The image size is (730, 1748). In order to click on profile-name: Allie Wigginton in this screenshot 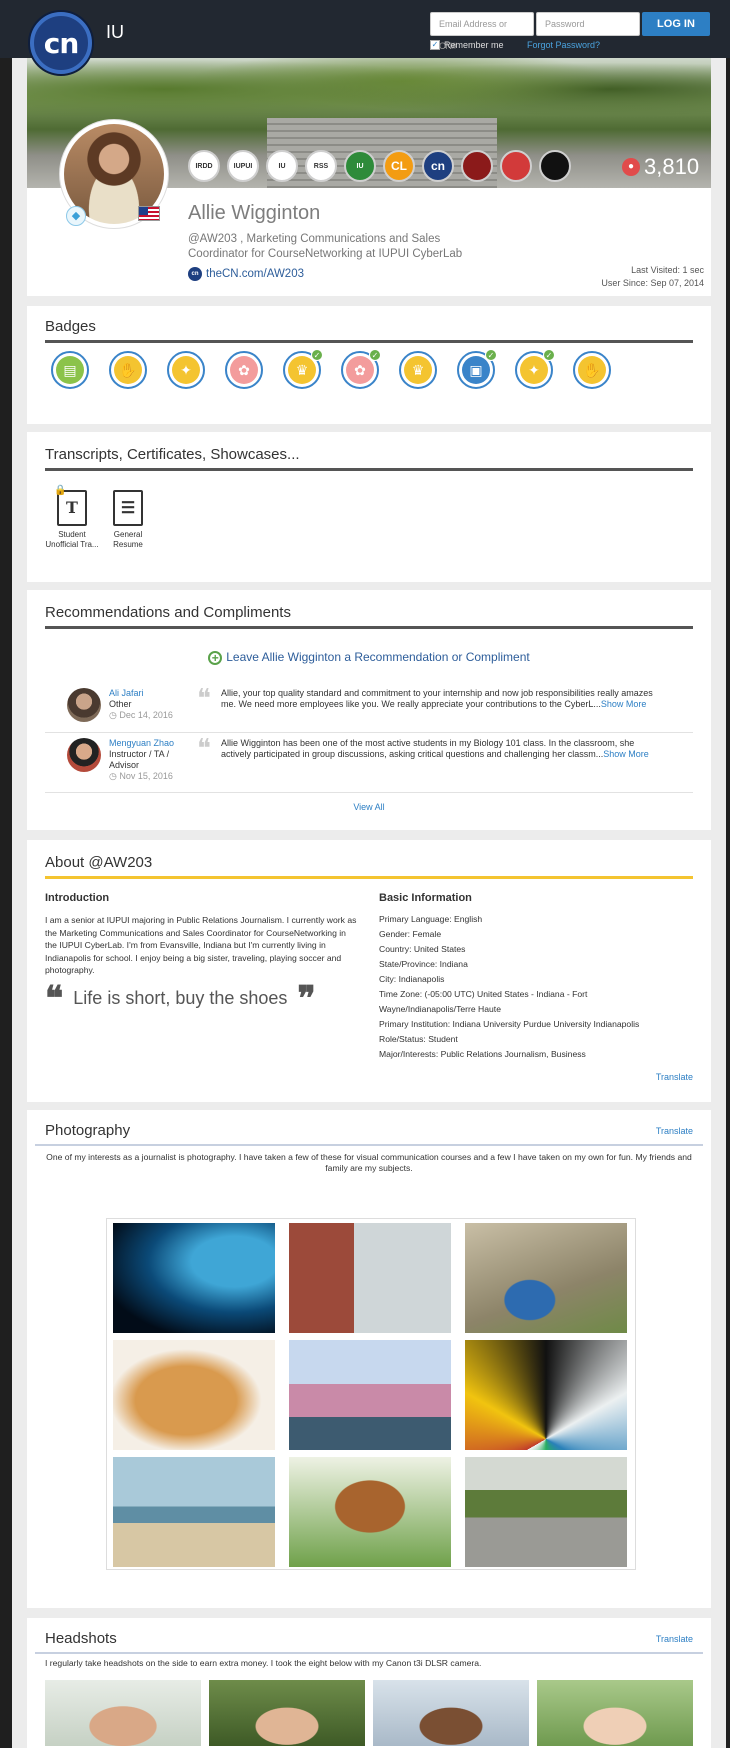, I will do `click(254, 213)`.